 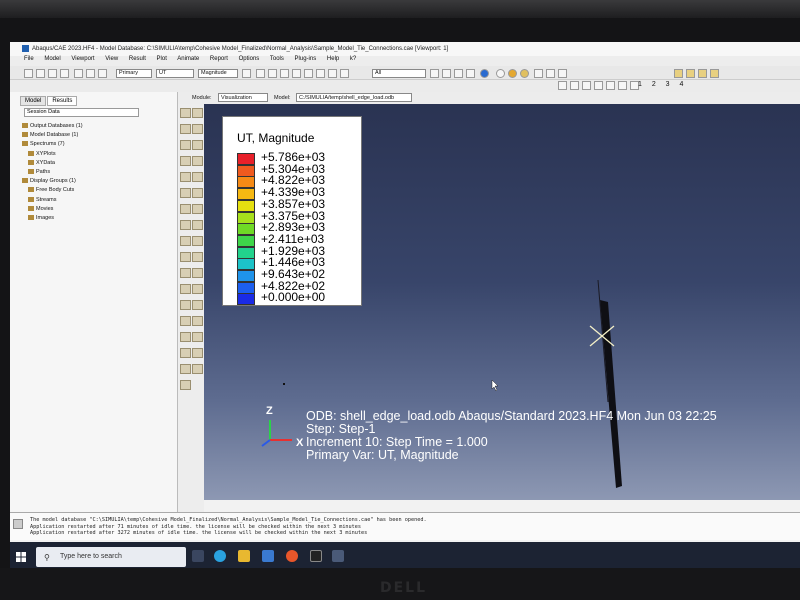 I want to click on view-manager-icon, so click(x=500, y=73).